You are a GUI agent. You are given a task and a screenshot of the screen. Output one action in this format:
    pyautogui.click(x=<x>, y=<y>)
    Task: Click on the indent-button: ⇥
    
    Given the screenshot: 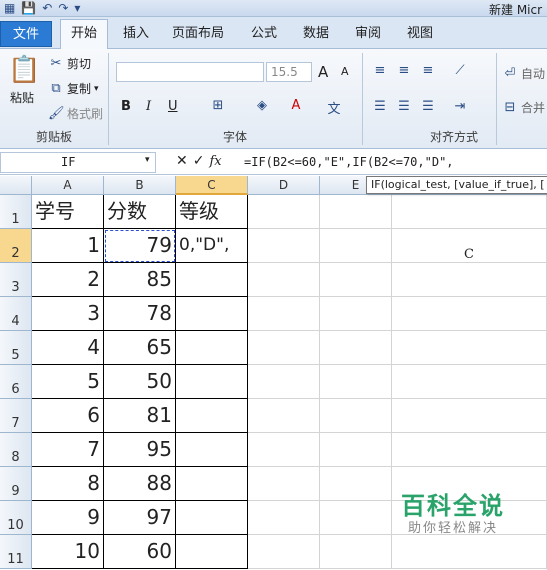 What is the action you would take?
    pyautogui.click(x=460, y=106)
    